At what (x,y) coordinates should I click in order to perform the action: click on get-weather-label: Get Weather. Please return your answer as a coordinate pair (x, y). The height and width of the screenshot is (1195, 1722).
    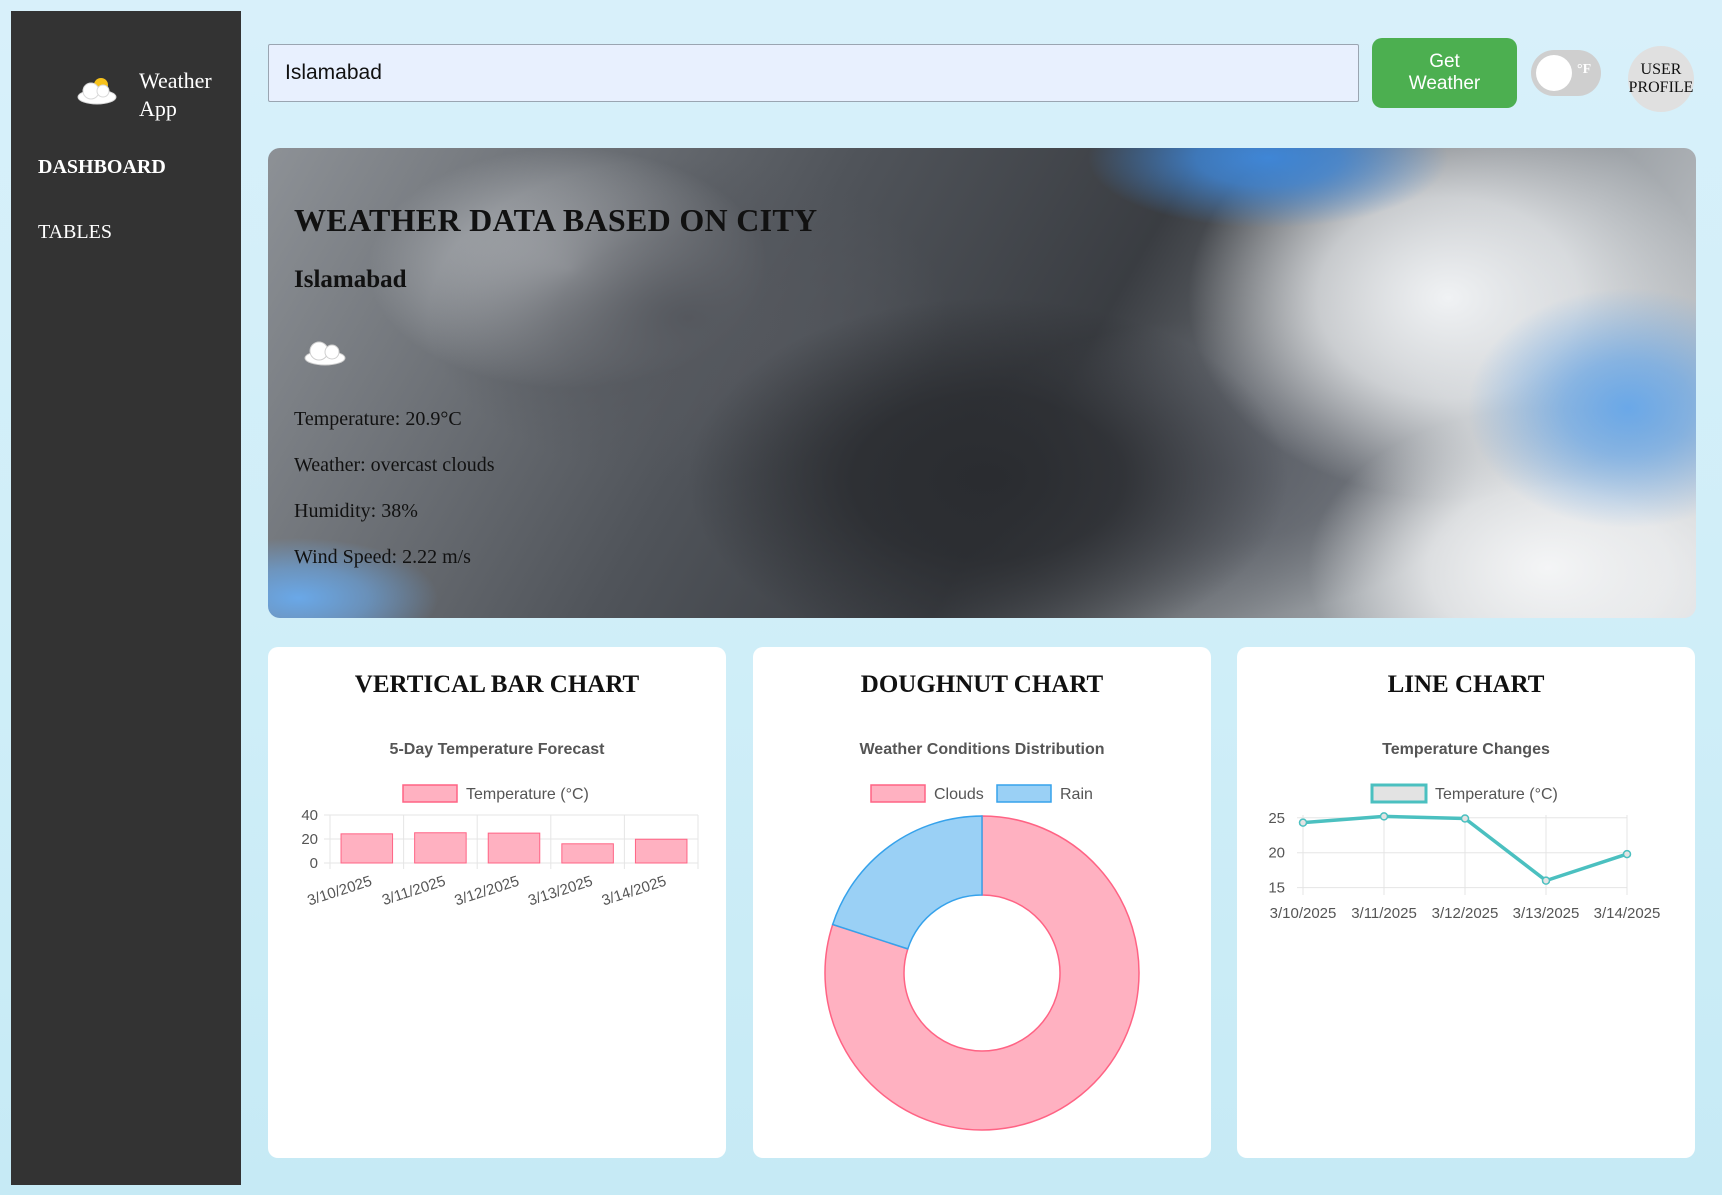
    Looking at the image, I should click on (1444, 72).